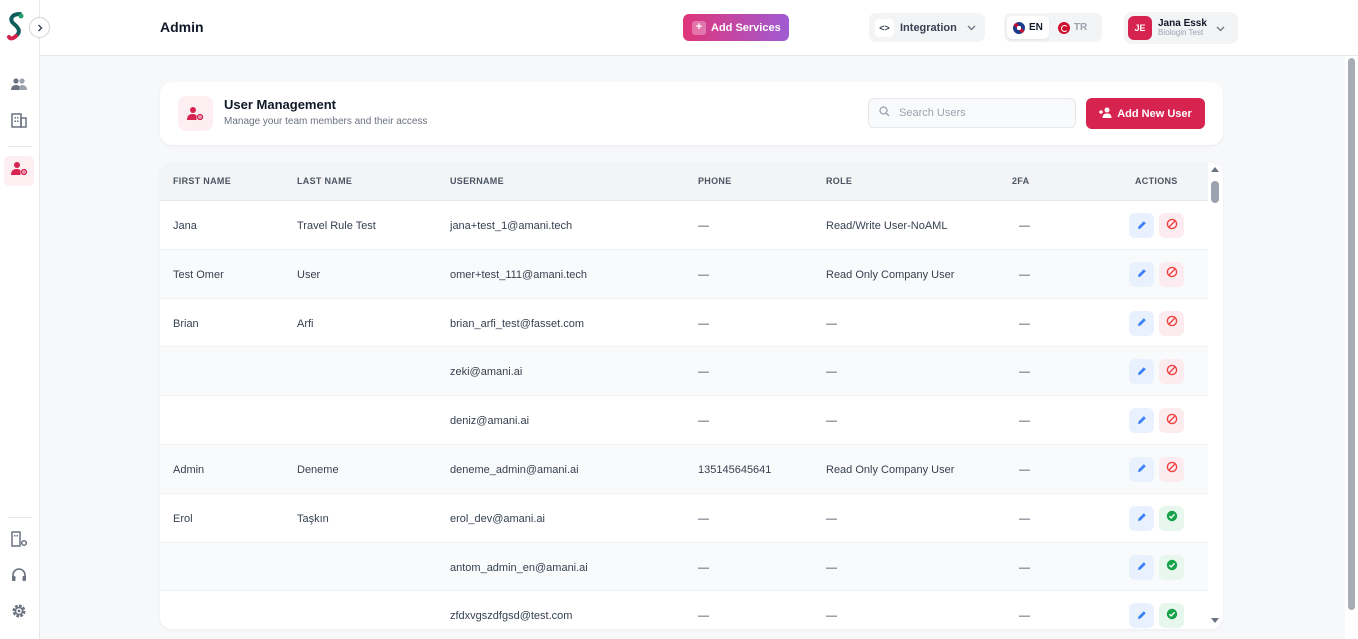 The image size is (1358, 639). What do you see at coordinates (1156, 181) in the screenshot?
I see `column-header-actions: ACTIONS` at bounding box center [1156, 181].